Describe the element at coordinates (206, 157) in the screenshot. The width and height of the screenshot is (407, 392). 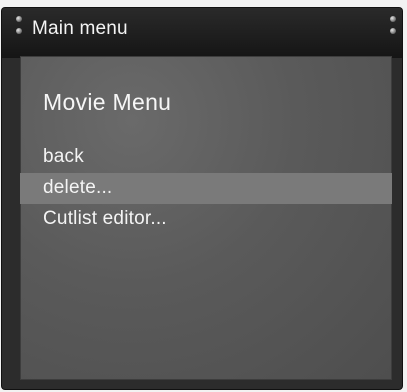
I see `menu-item-back: back` at that location.